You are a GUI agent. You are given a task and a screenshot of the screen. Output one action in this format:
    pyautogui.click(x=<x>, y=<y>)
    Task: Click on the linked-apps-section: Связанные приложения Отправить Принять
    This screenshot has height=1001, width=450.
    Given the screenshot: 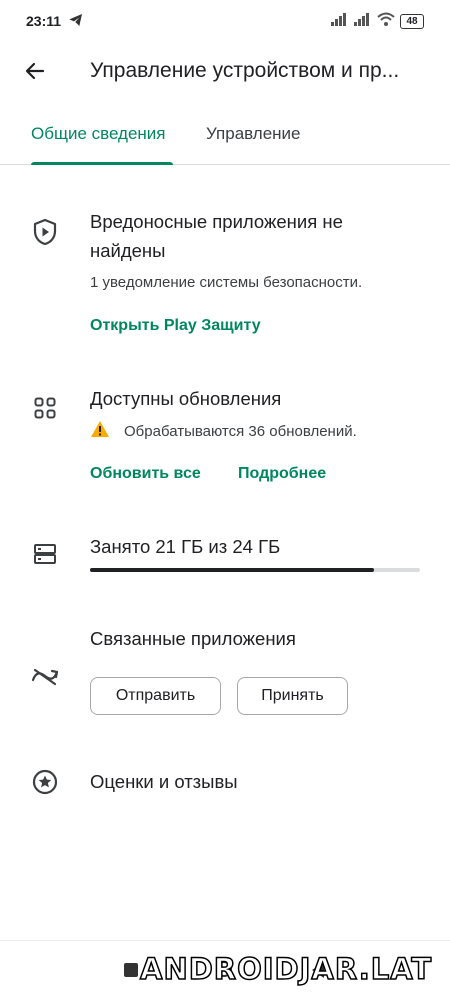 What is the action you would take?
    pyautogui.click(x=225, y=672)
    